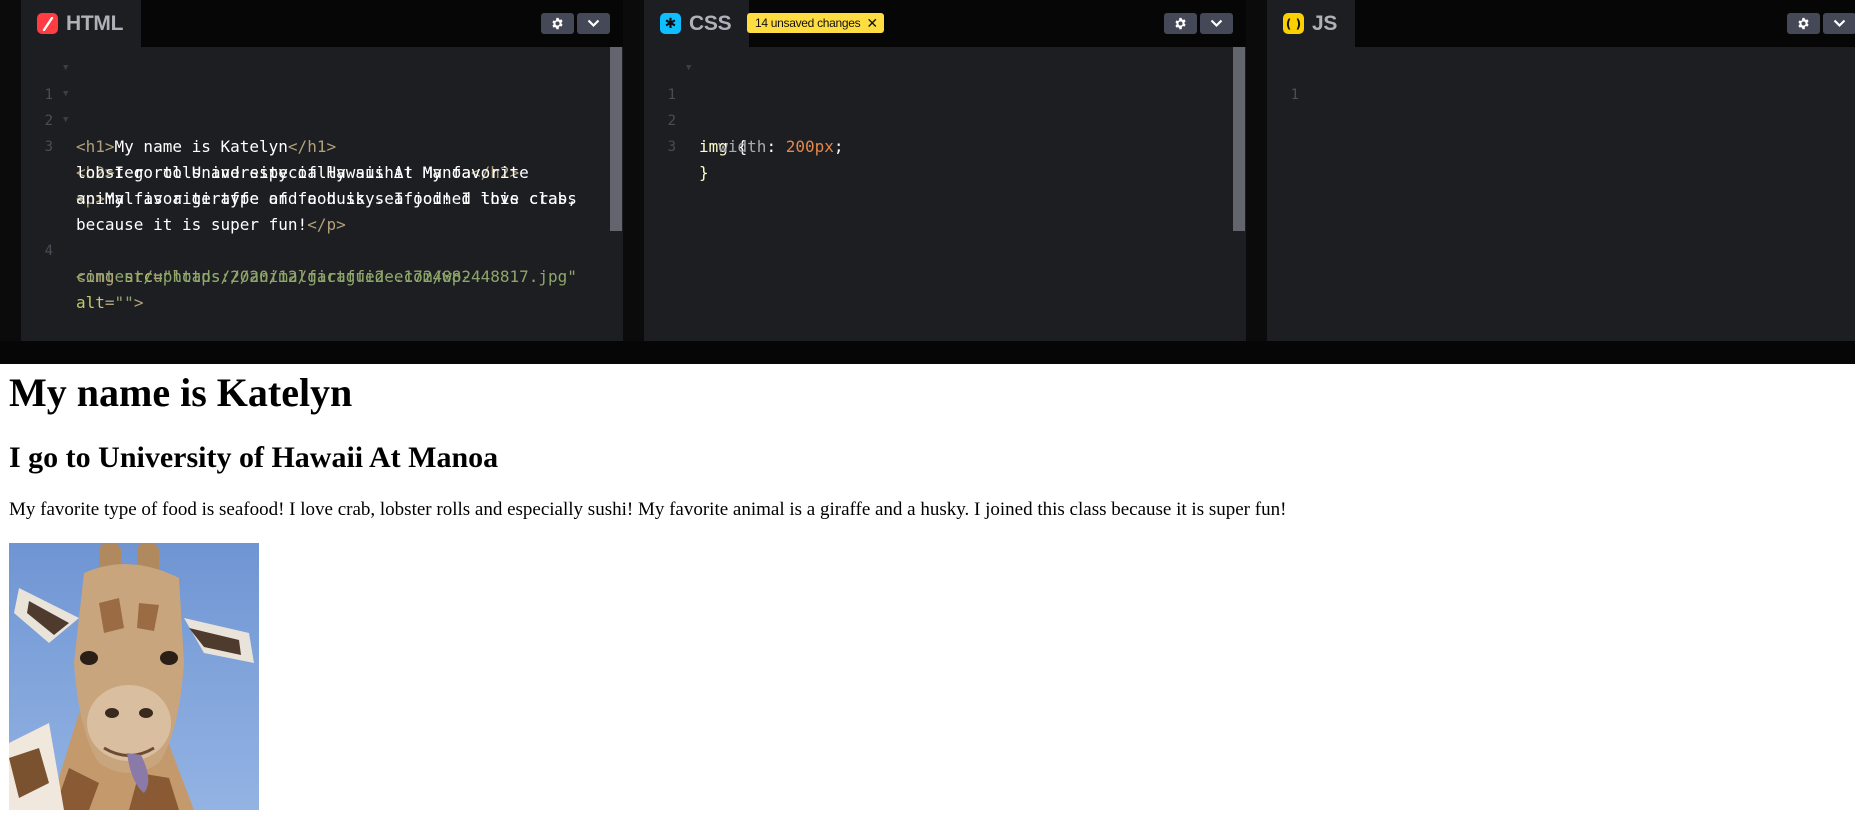 The height and width of the screenshot is (823, 1855). I want to click on code-token: ;, so click(838, 146).